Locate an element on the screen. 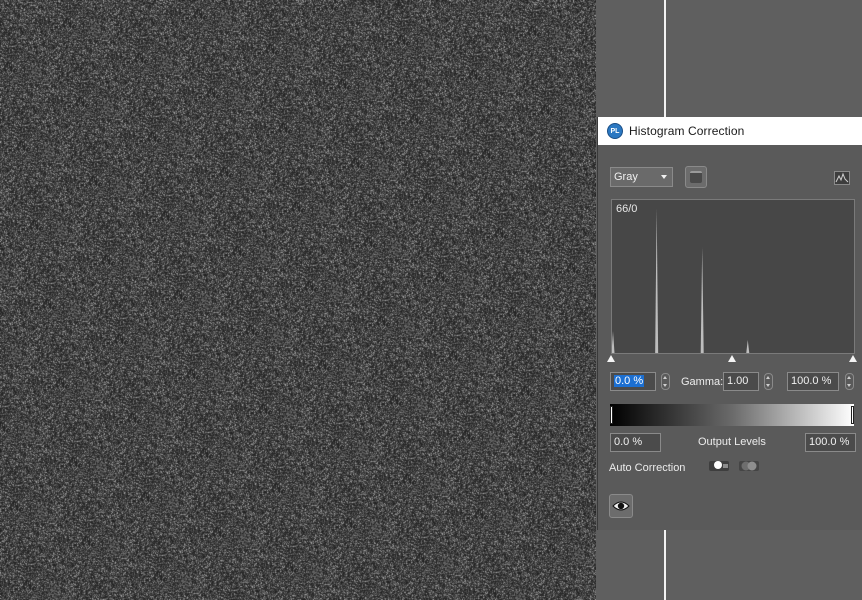 This screenshot has width=862, height=600. gamma-field: 1.00 is located at coordinates (741, 381).